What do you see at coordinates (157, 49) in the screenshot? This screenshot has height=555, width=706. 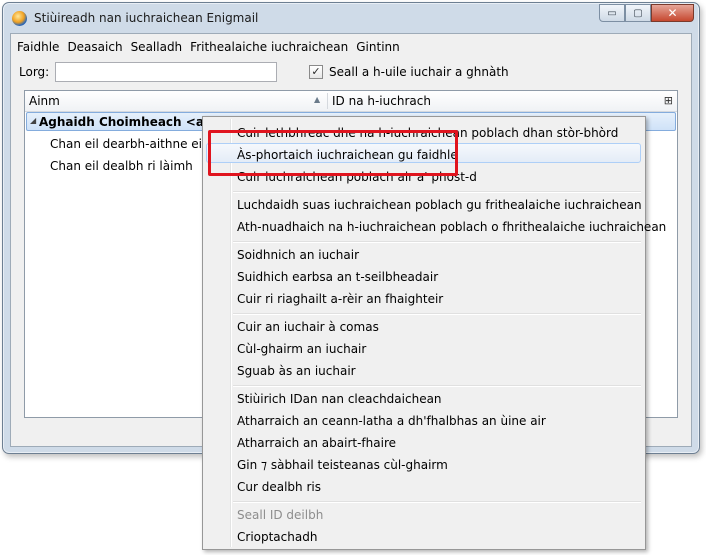 I see `menu-view: Sealladh` at bounding box center [157, 49].